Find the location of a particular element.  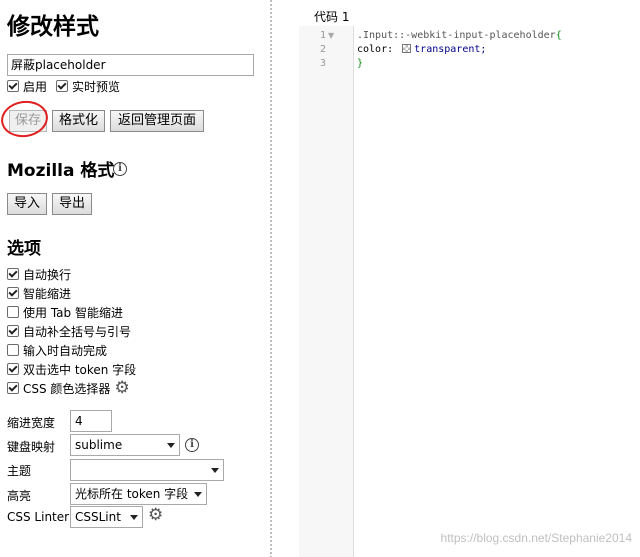

live-preview-label: 实时预览 is located at coordinates (96, 86).